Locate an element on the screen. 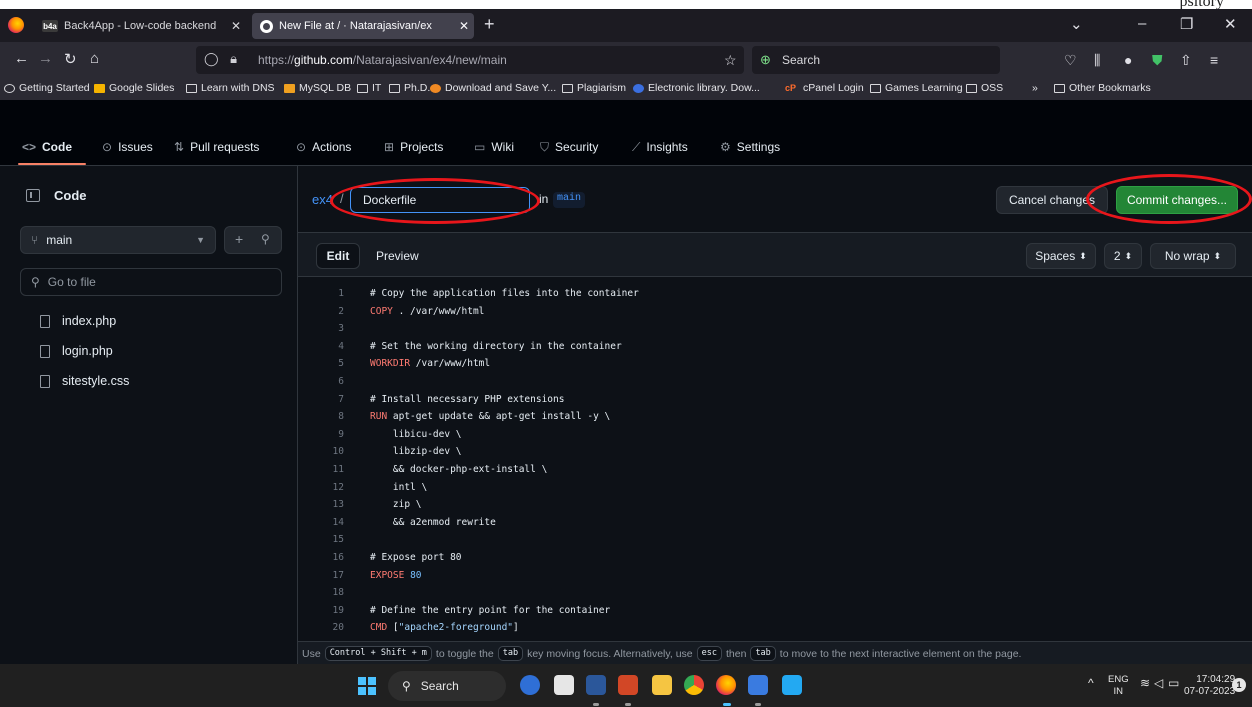  tab-insights: ⟋ Insights is located at coordinates (660, 147).